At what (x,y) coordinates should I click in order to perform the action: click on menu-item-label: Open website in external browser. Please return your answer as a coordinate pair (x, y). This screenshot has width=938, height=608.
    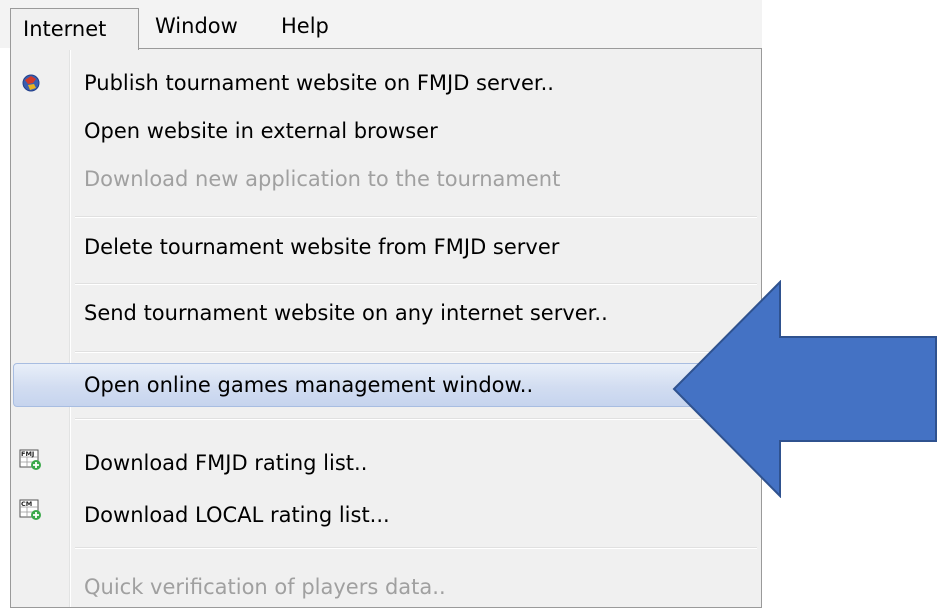
    Looking at the image, I should click on (261, 131).